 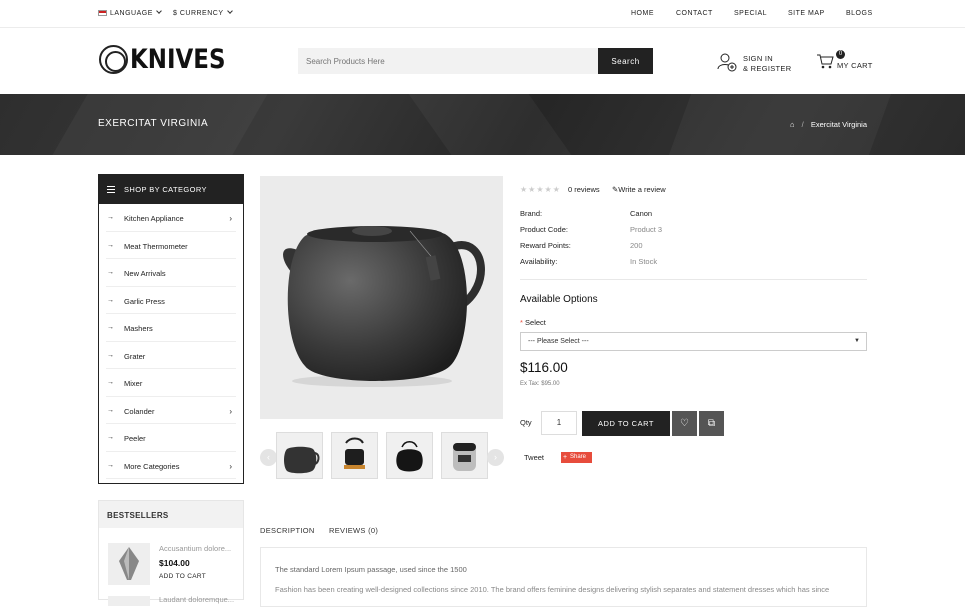 I want to click on sidebar-item: → Mixer, so click(x=171, y=383).